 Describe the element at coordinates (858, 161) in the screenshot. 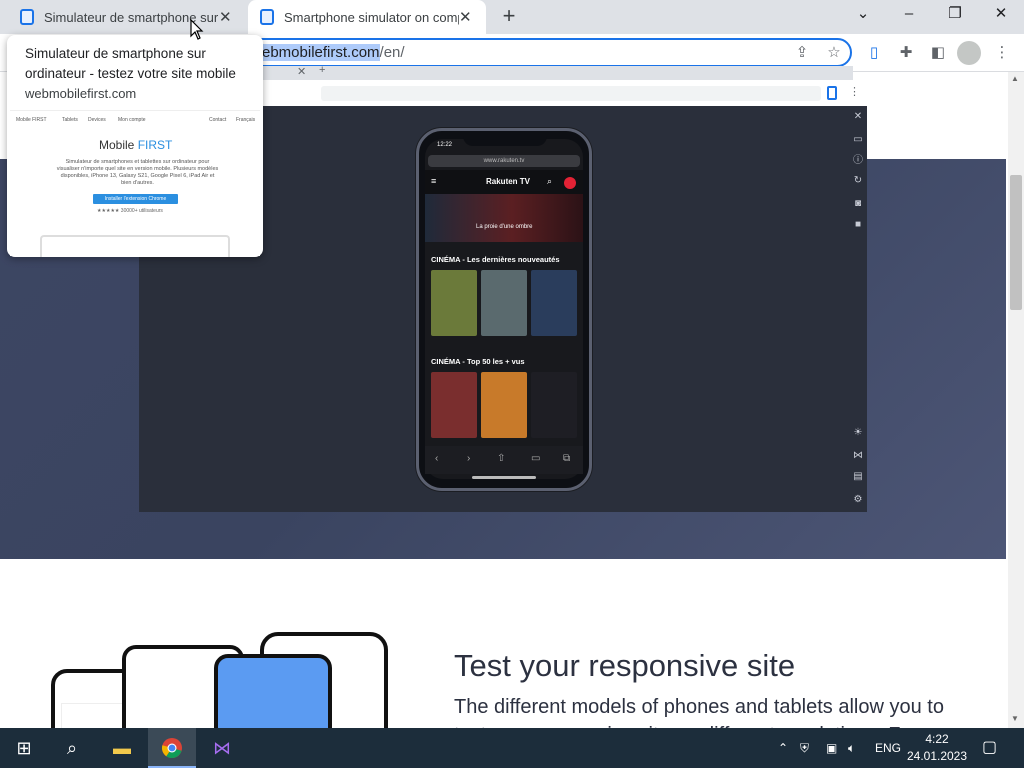

I see `sim-info-icon: ⓘ` at that location.